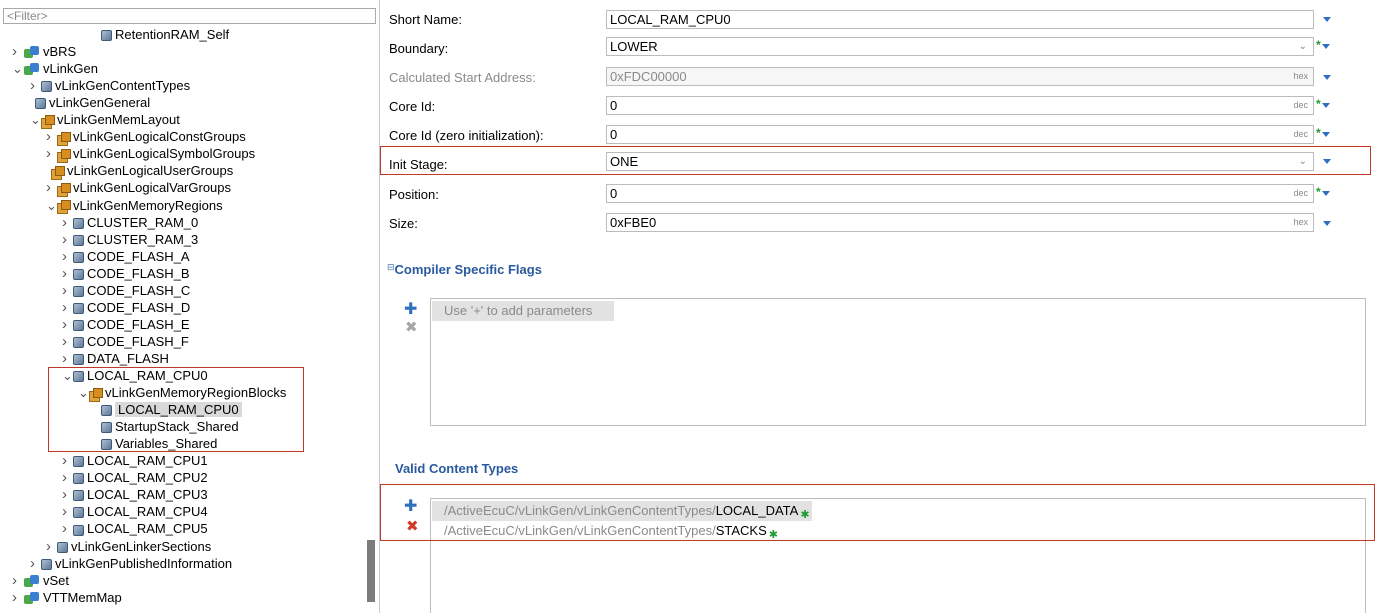 This screenshot has height=613, width=1380. Describe the element at coordinates (143, 222) in the screenshot. I see `tree-item-label: CLUSTER_RAM_0` at that location.